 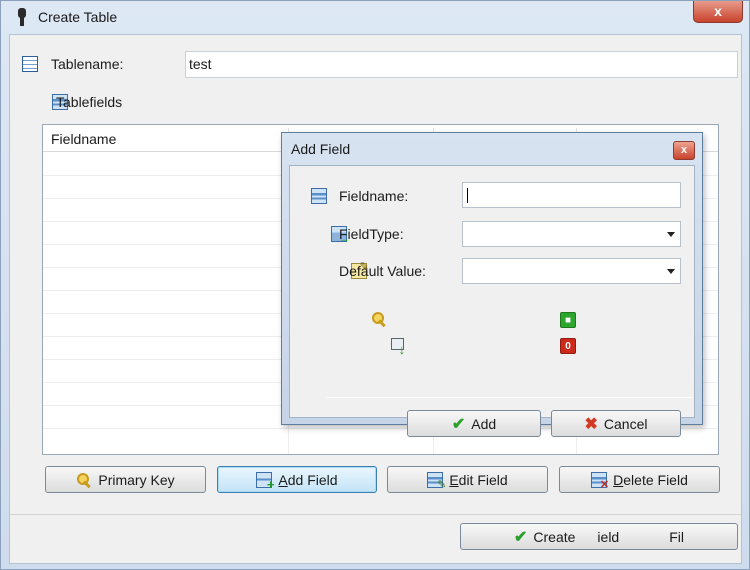 I want to click on dialog-divider, so click(x=509, y=397).